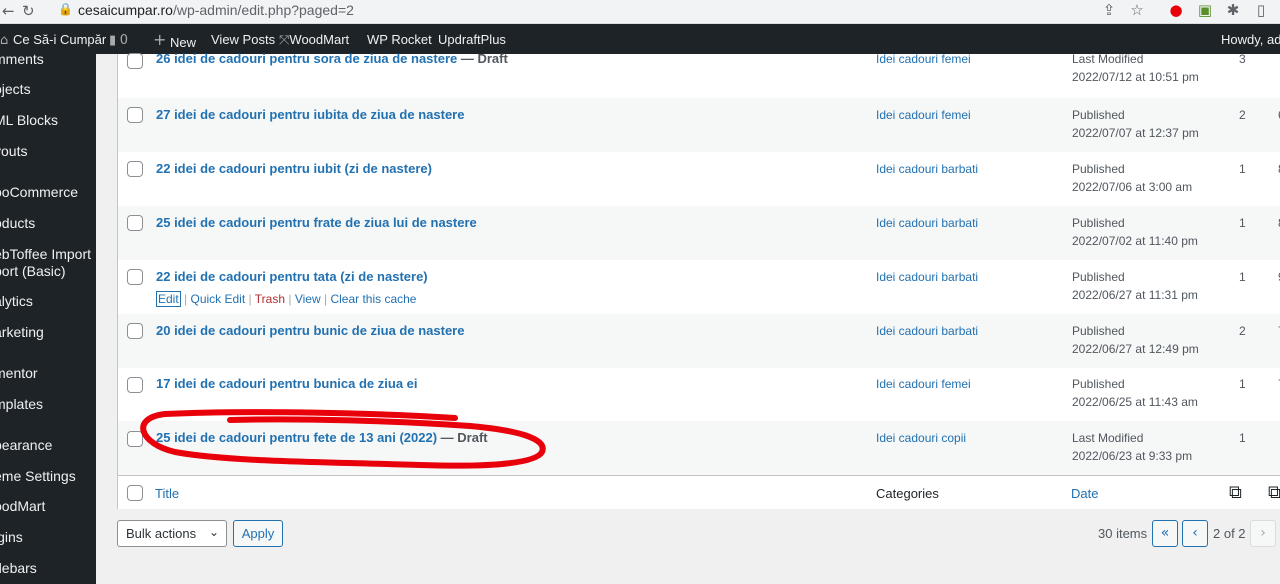 This screenshot has height=584, width=1280. I want to click on date-value: 2022/06/25 at 11:43 am, so click(1135, 402).